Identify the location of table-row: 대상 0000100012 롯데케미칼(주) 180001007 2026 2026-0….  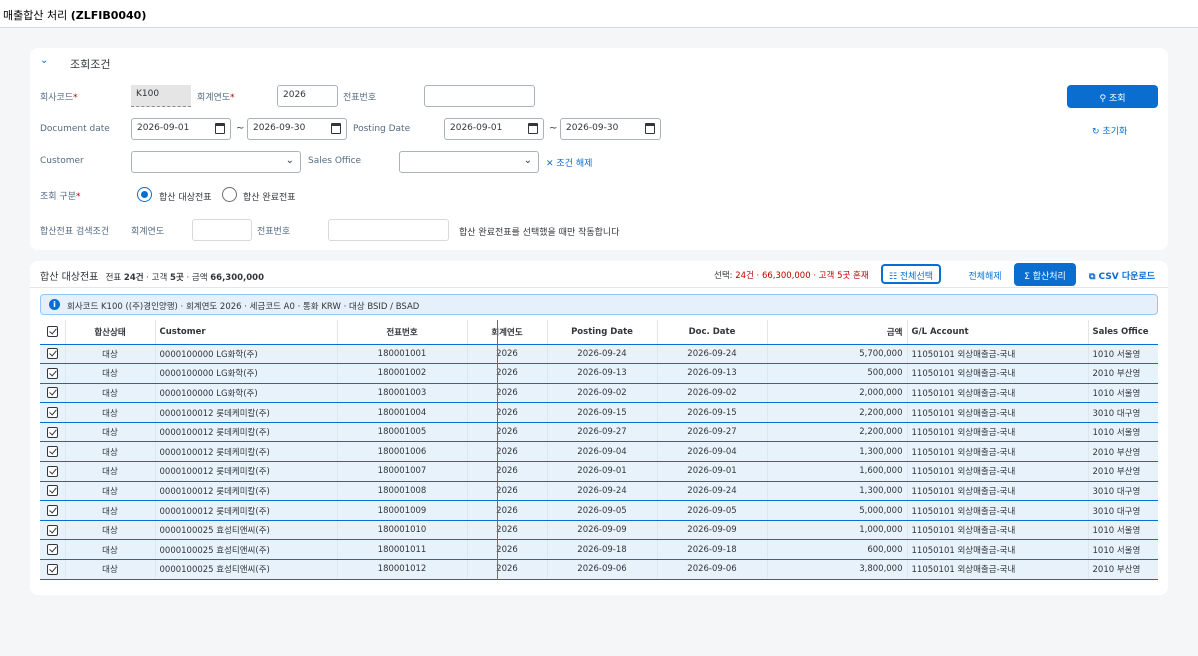
(599, 471).